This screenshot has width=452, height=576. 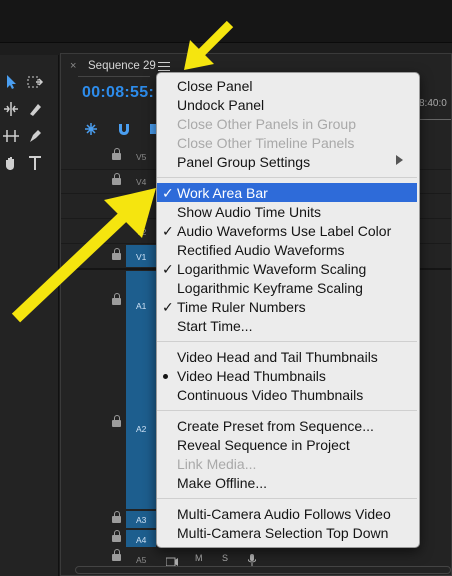 What do you see at coordinates (35, 136) in the screenshot?
I see `pen-tool-icon` at bounding box center [35, 136].